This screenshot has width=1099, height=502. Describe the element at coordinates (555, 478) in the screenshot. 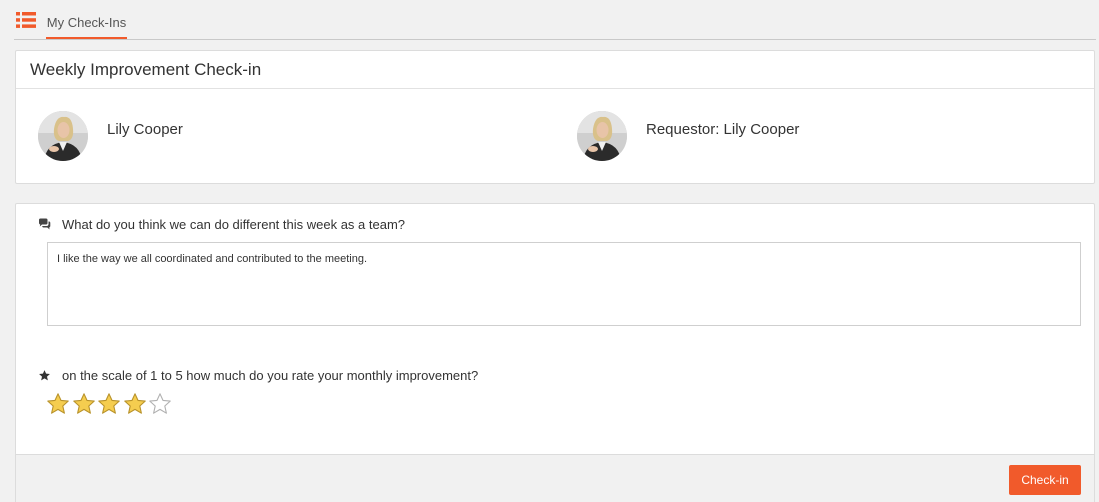

I see `footer-bar: Check-in` at that location.